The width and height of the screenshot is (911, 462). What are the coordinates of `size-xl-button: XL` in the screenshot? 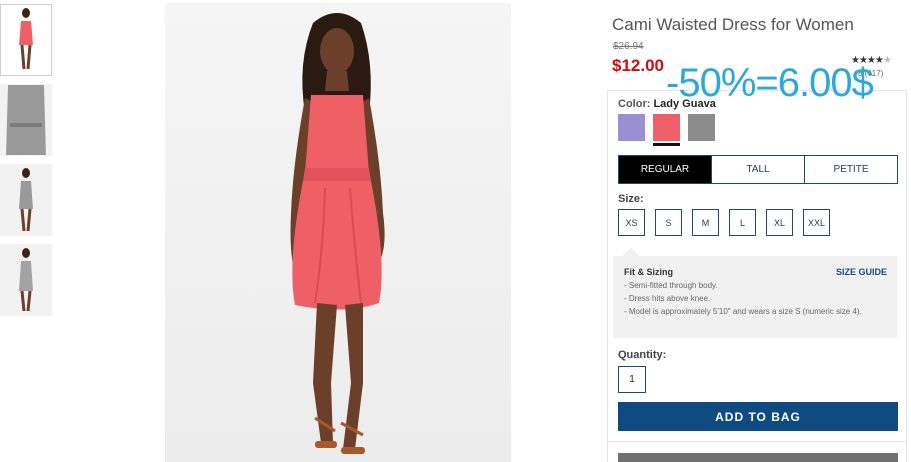 It's located at (779, 222).